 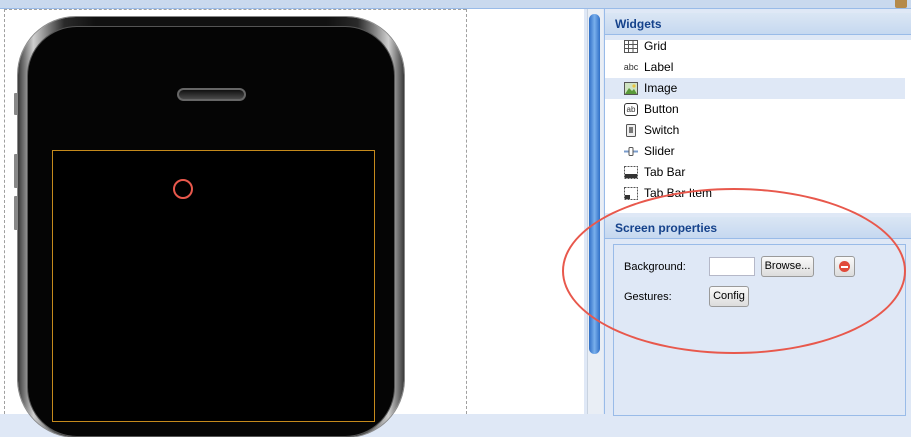 What do you see at coordinates (631, 109) in the screenshot?
I see `button-icon: ab` at bounding box center [631, 109].